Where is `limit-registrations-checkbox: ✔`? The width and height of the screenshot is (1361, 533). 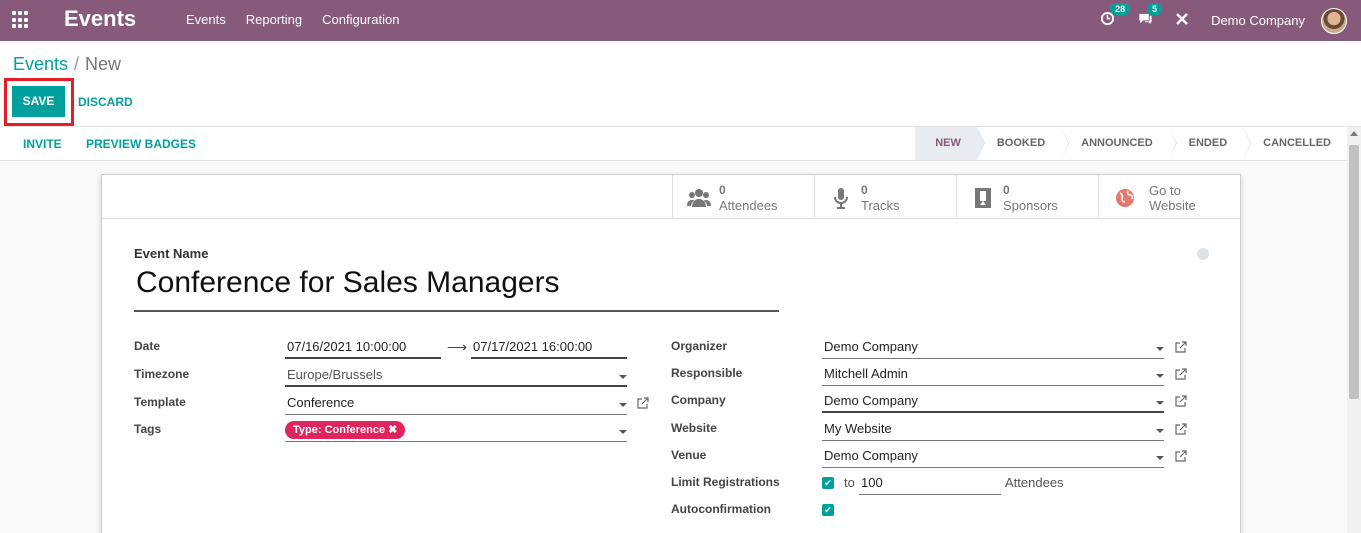 limit-registrations-checkbox: ✔ is located at coordinates (828, 483).